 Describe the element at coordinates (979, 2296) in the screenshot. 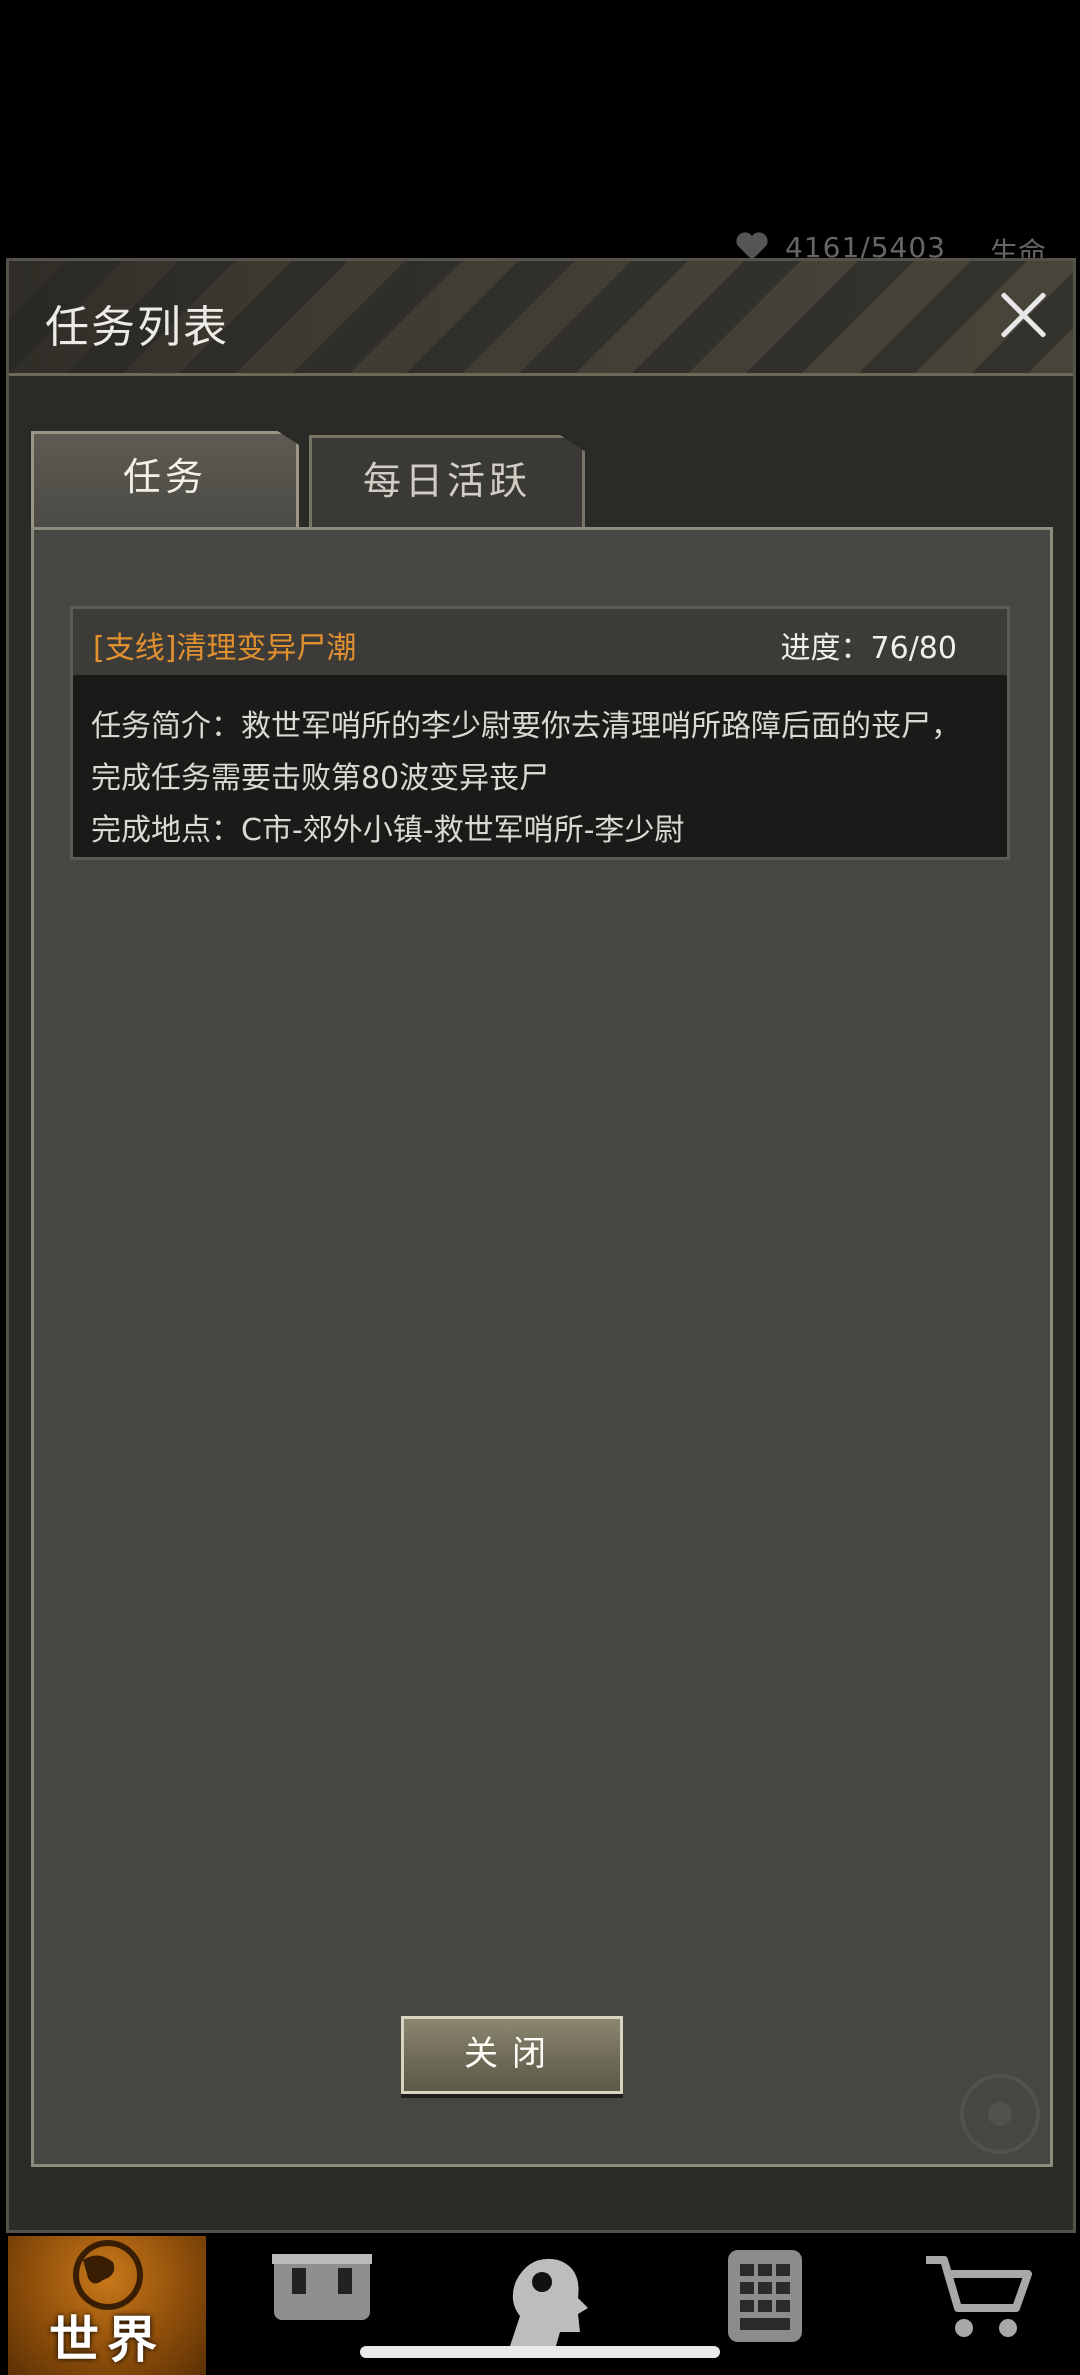

I see `cart-icon` at that location.